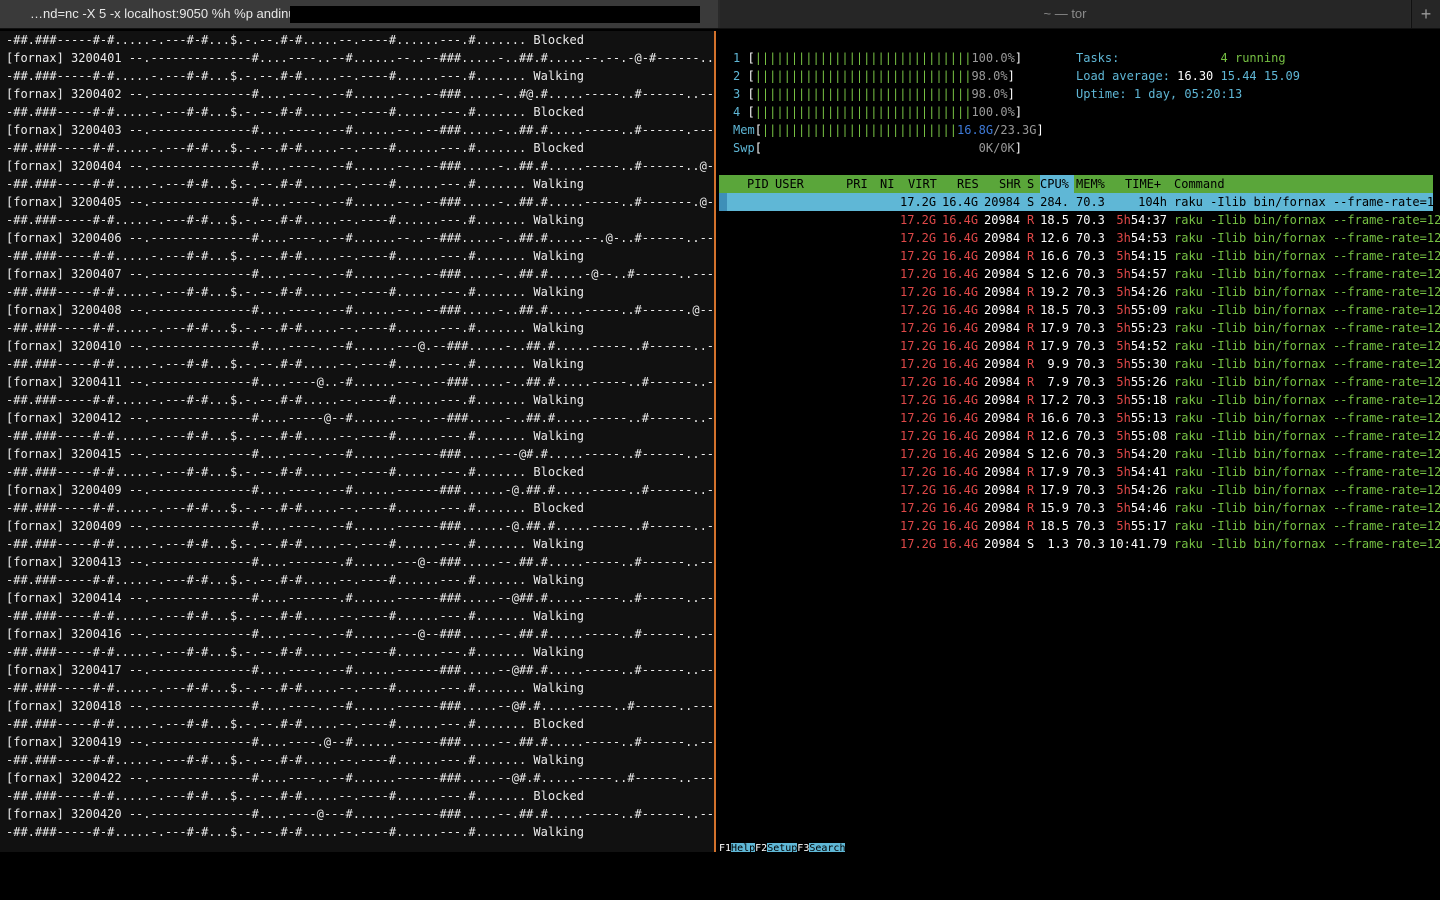 The width and height of the screenshot is (1440, 900). I want to click on col-time: TIME+, so click(1143, 184).